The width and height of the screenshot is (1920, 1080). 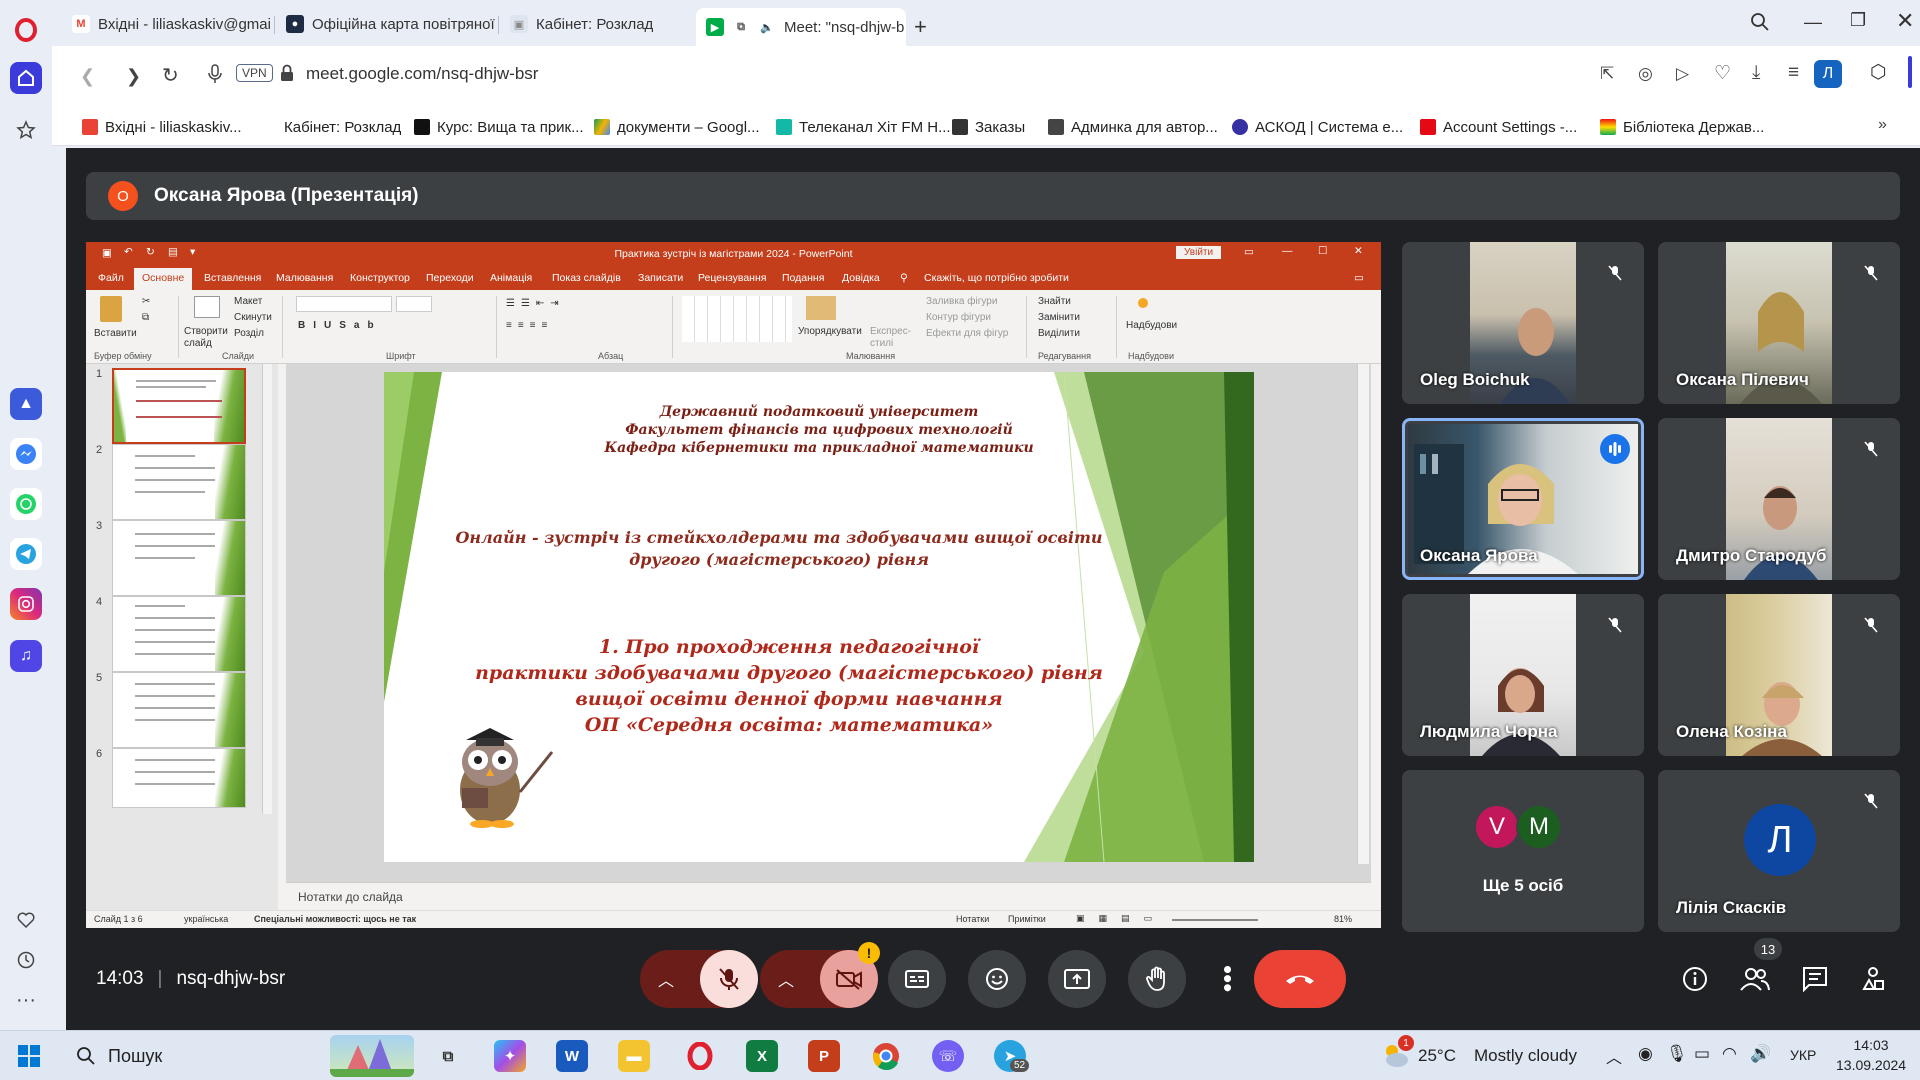 What do you see at coordinates (972, 919) in the screenshot?
I see `notes-button: Нотатки` at bounding box center [972, 919].